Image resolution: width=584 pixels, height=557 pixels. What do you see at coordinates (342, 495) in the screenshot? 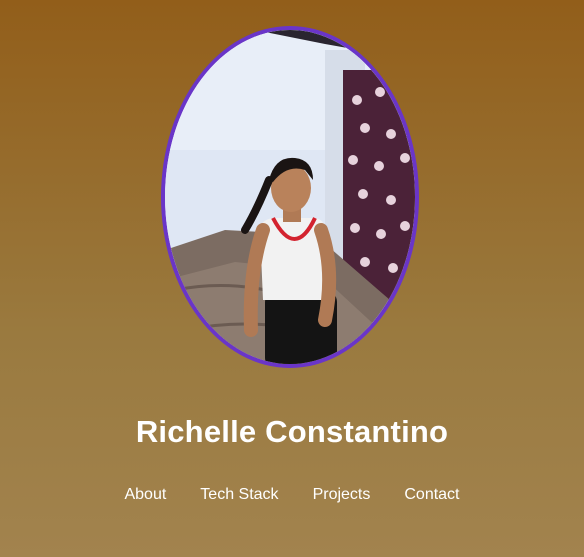
I see `nav-link-projects: Projects` at bounding box center [342, 495].